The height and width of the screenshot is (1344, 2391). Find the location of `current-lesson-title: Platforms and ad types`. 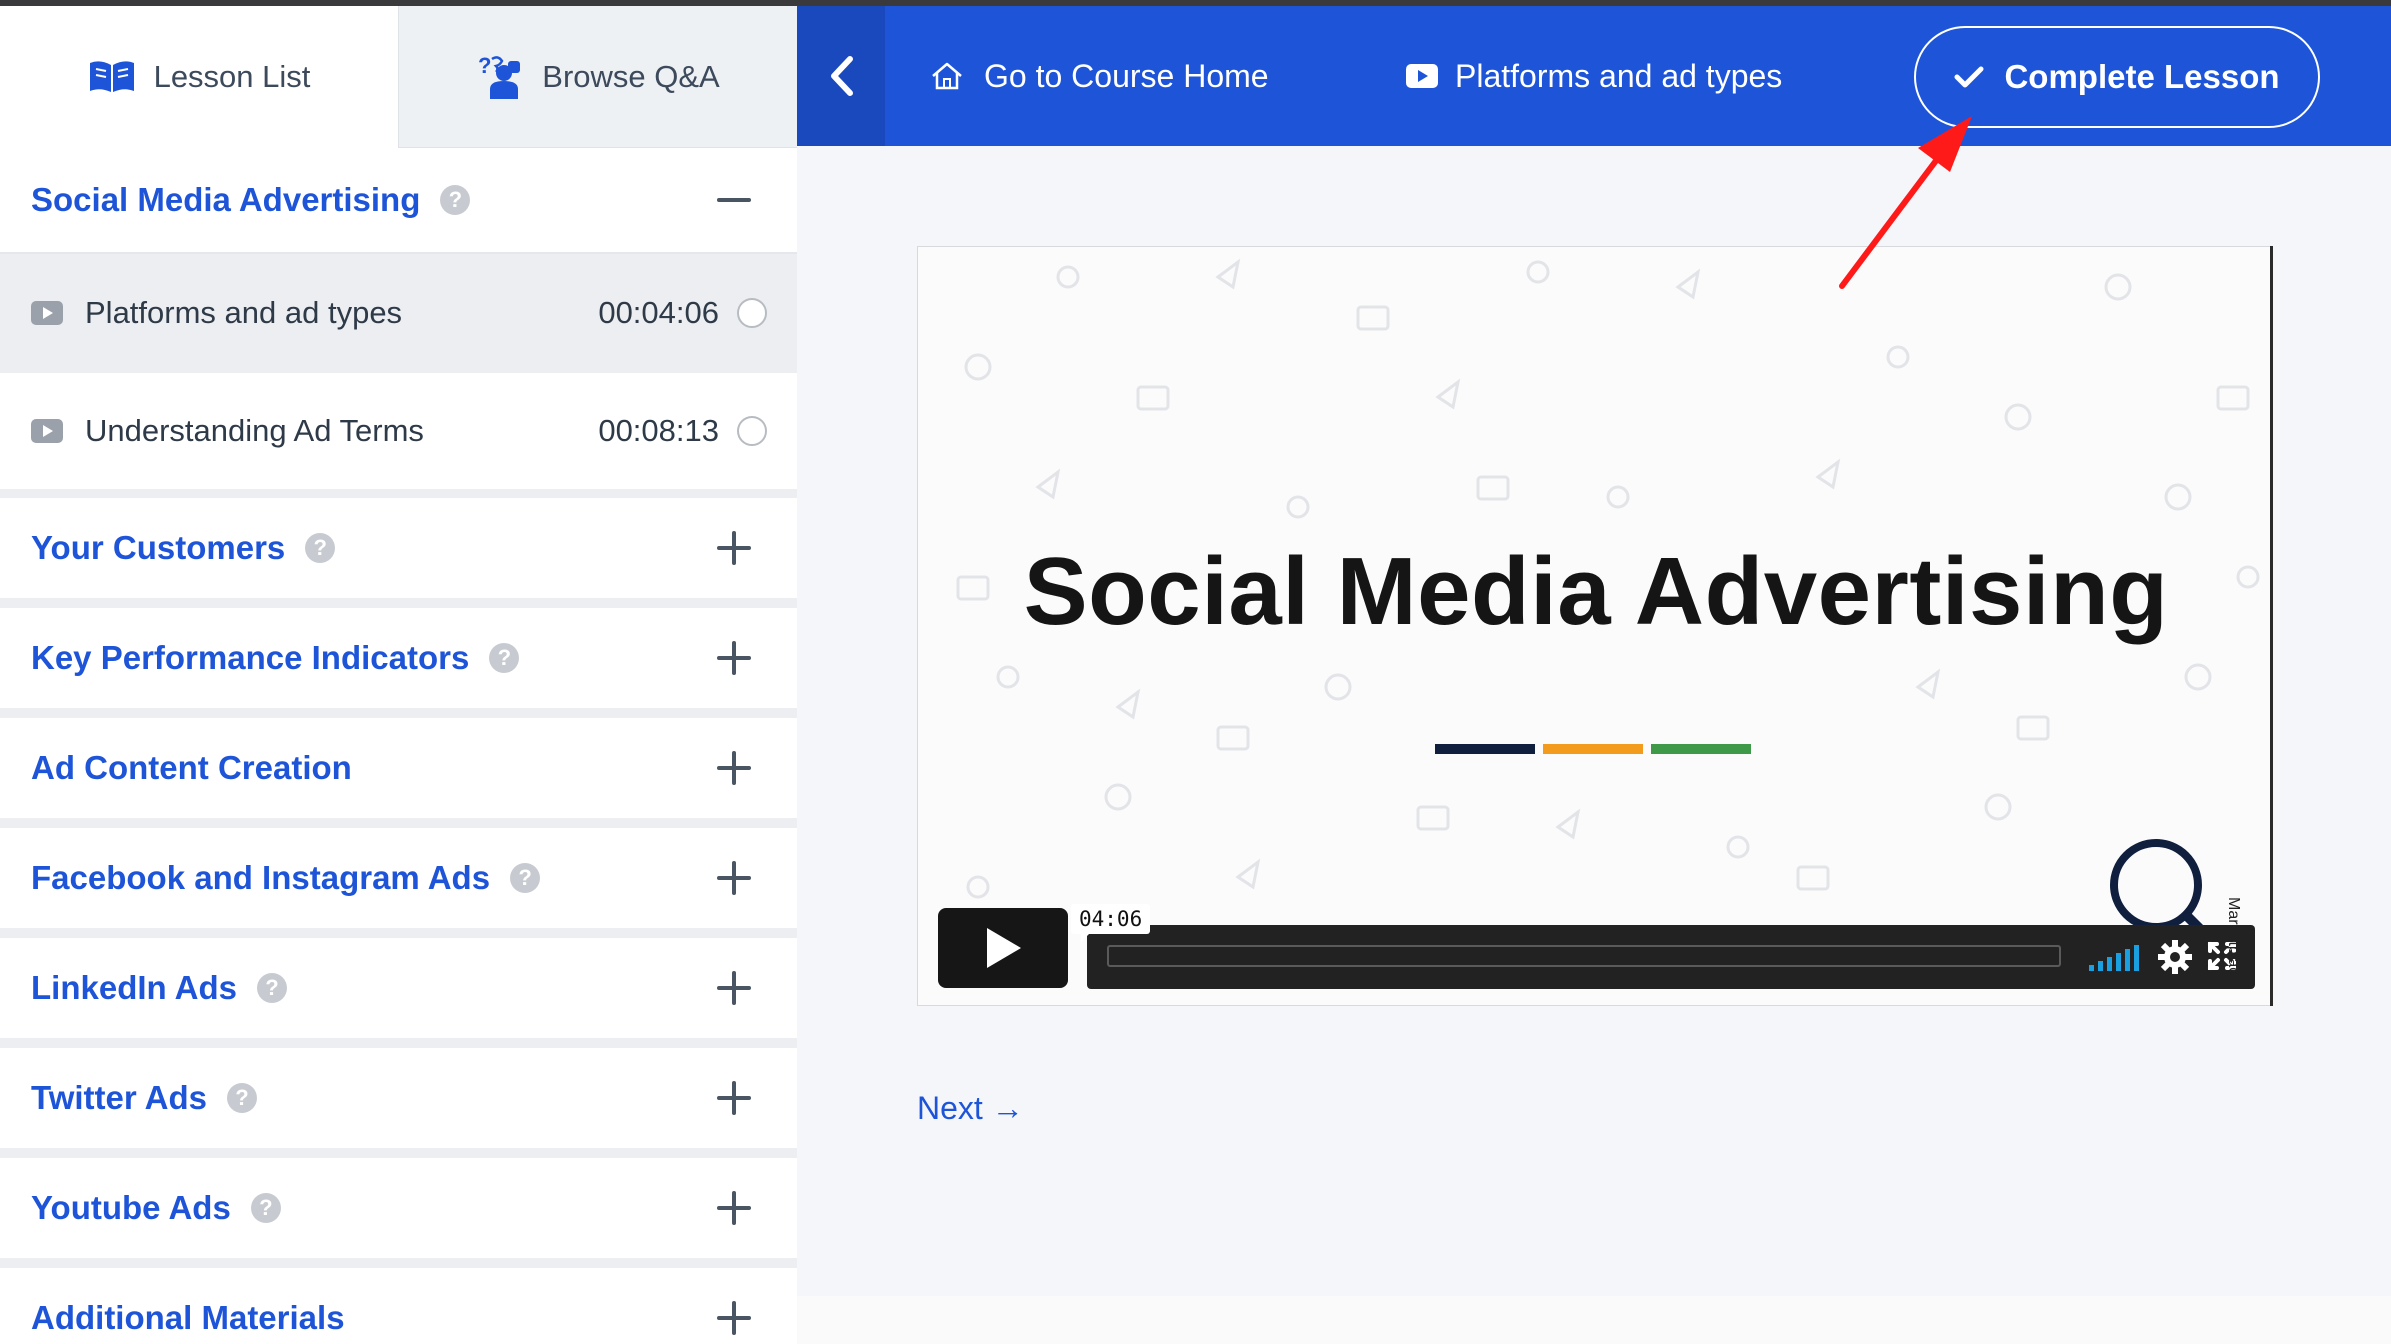

current-lesson-title: Platforms and ad types is located at coordinates (1619, 75).